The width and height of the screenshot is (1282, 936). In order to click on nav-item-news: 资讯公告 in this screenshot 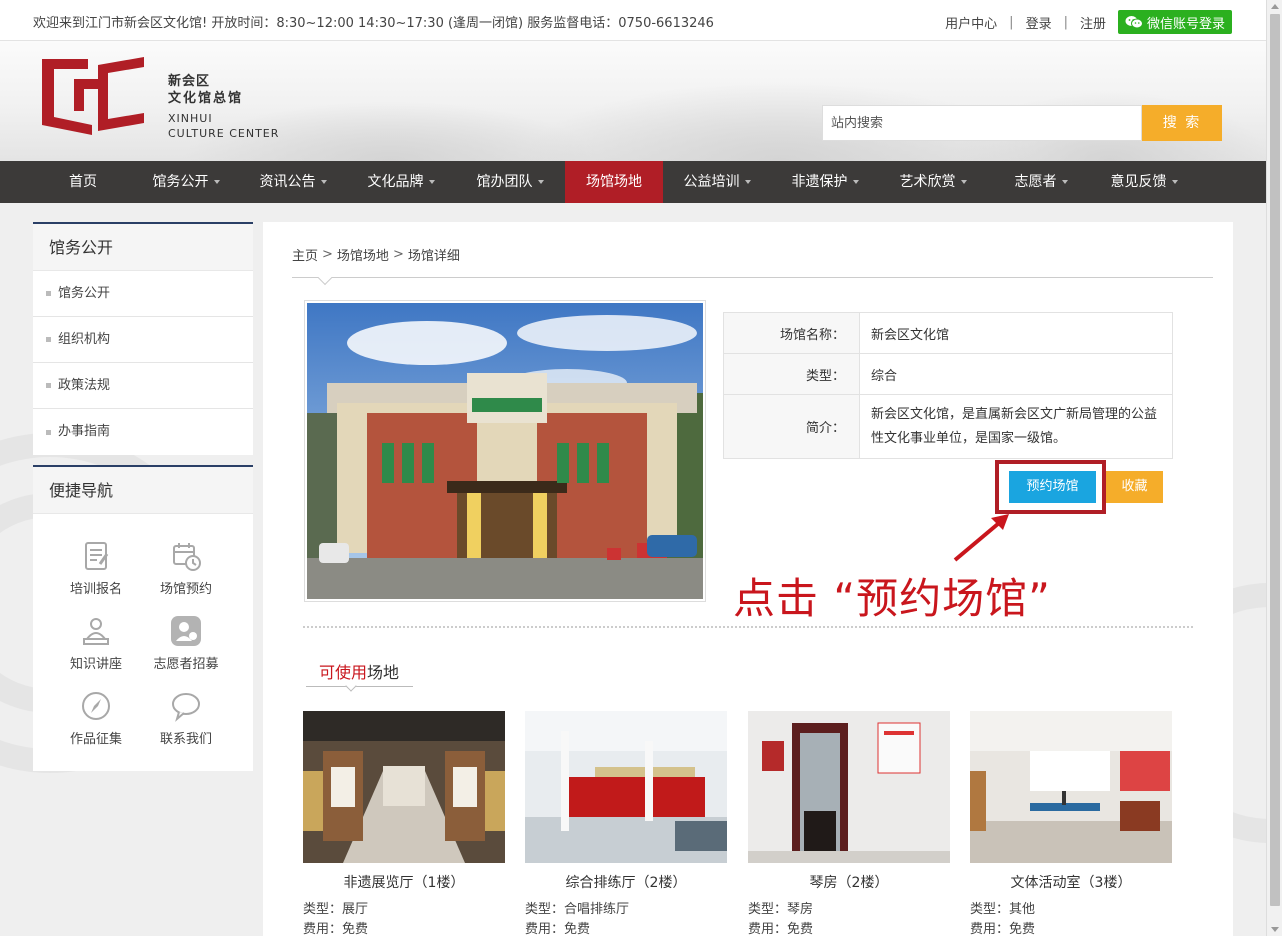, I will do `click(293, 182)`.